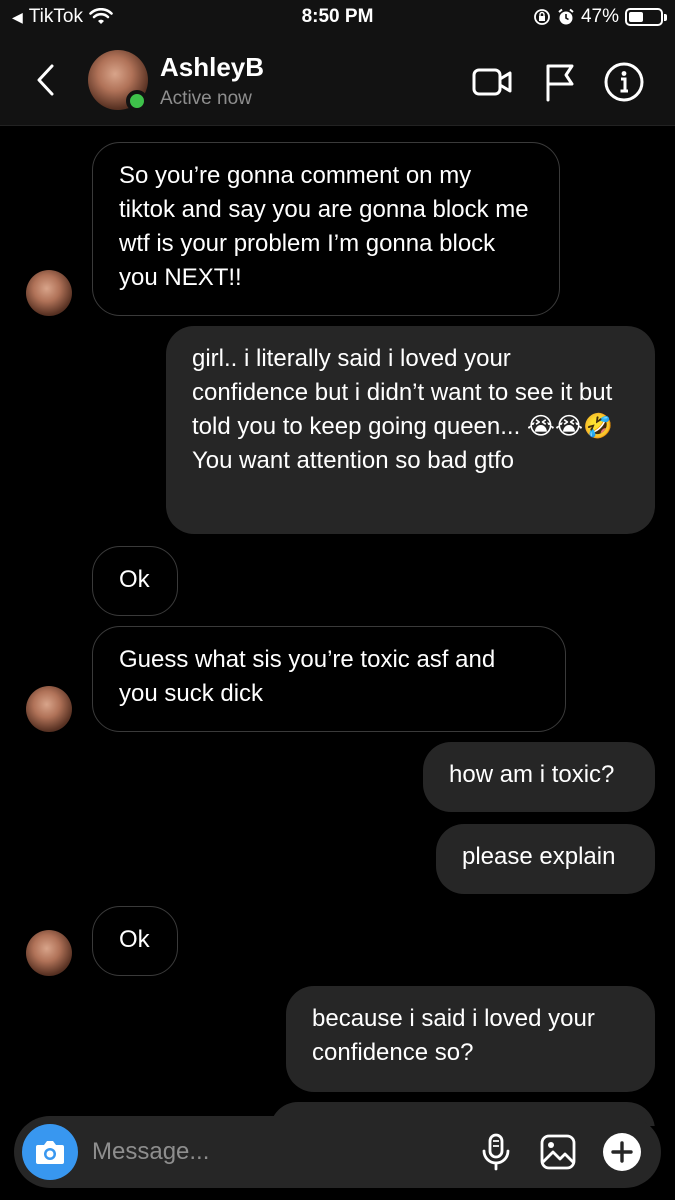 The width and height of the screenshot is (675, 1200). I want to click on message-bubble-outgoing: how am i toxic?, so click(539, 777).